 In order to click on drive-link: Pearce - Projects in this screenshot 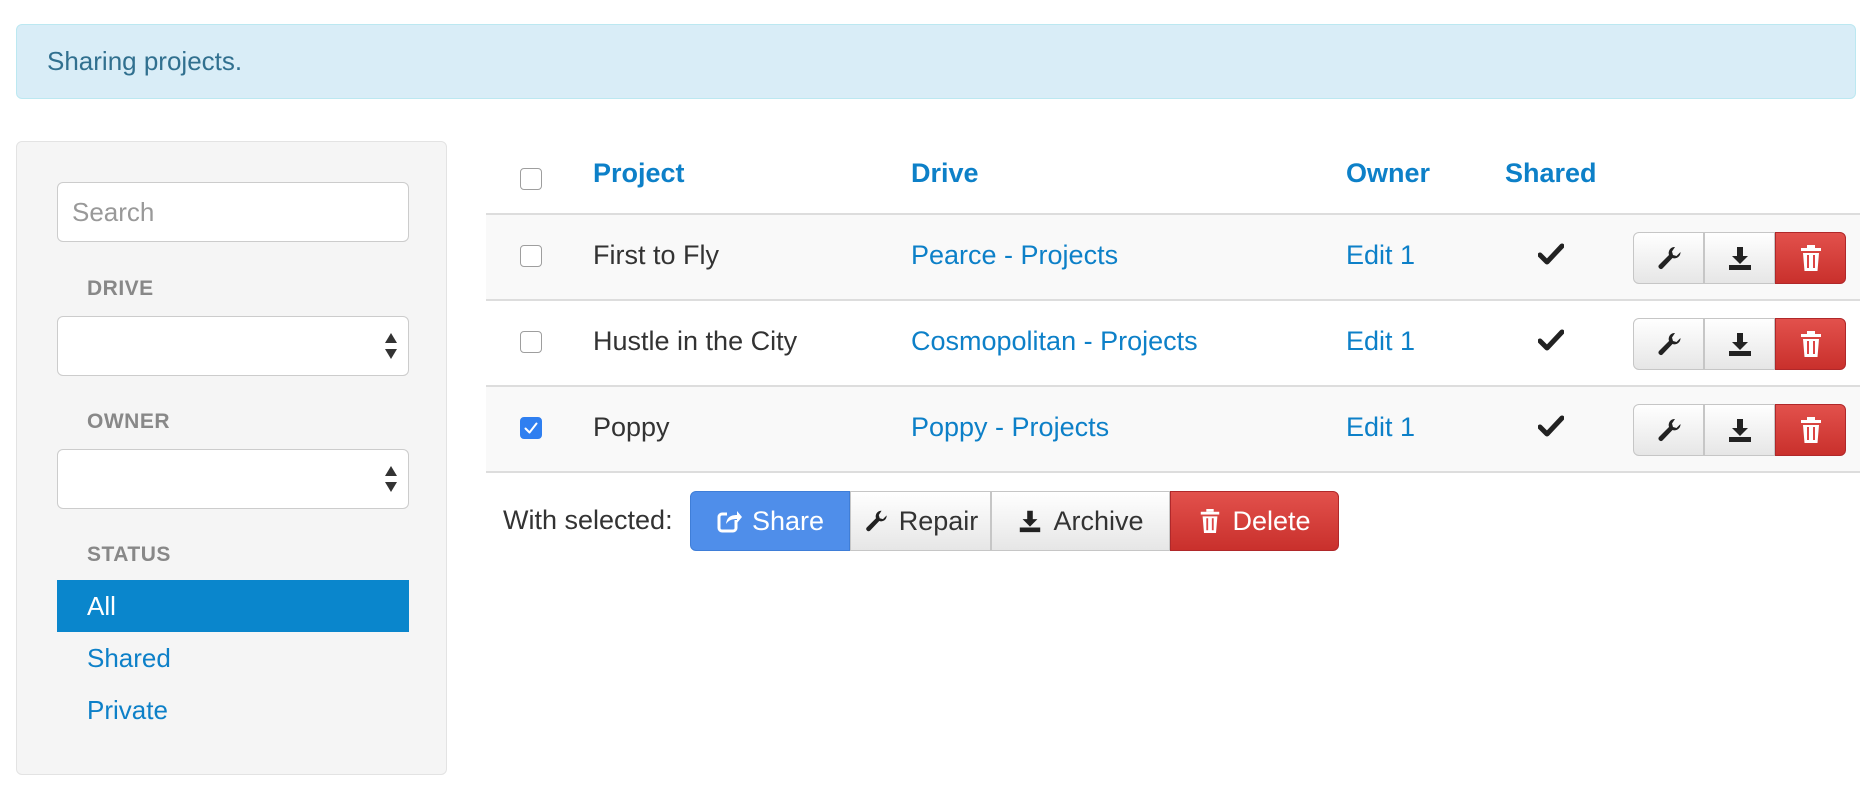, I will do `click(1014, 255)`.